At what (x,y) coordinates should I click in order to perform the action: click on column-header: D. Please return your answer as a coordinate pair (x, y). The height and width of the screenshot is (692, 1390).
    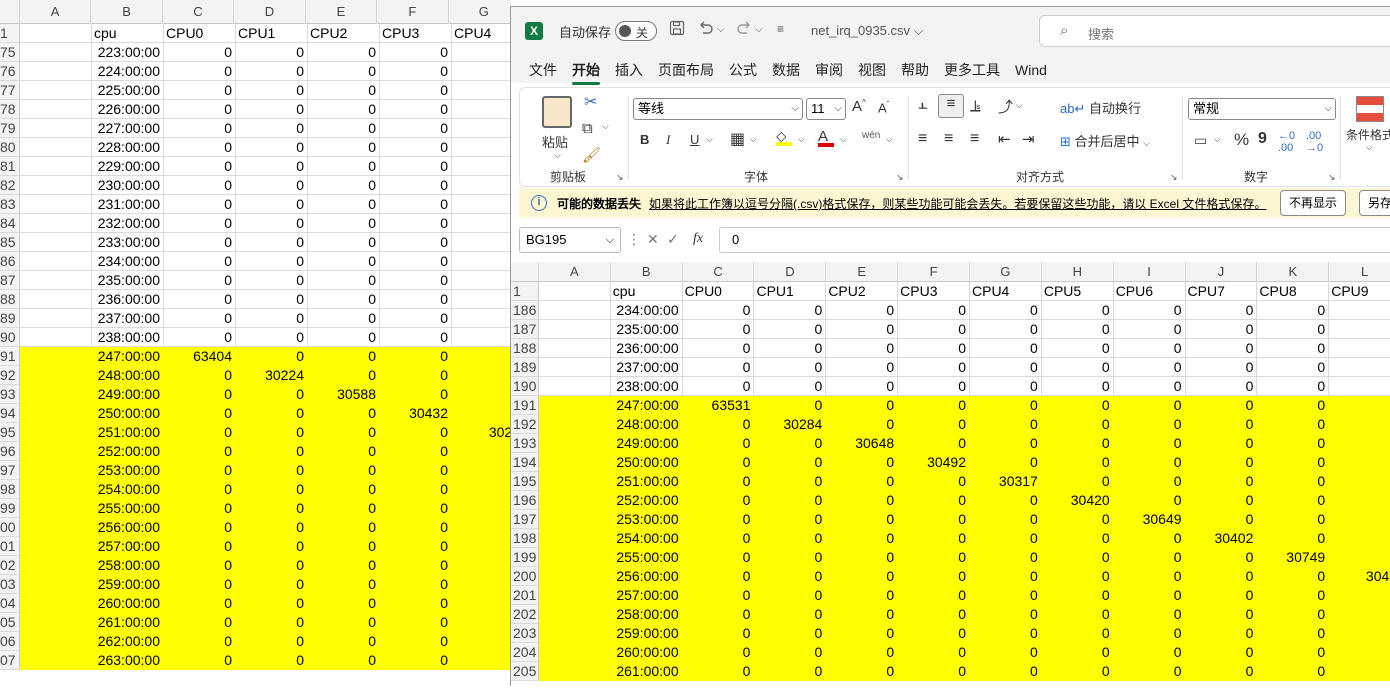
    Looking at the image, I should click on (790, 272).